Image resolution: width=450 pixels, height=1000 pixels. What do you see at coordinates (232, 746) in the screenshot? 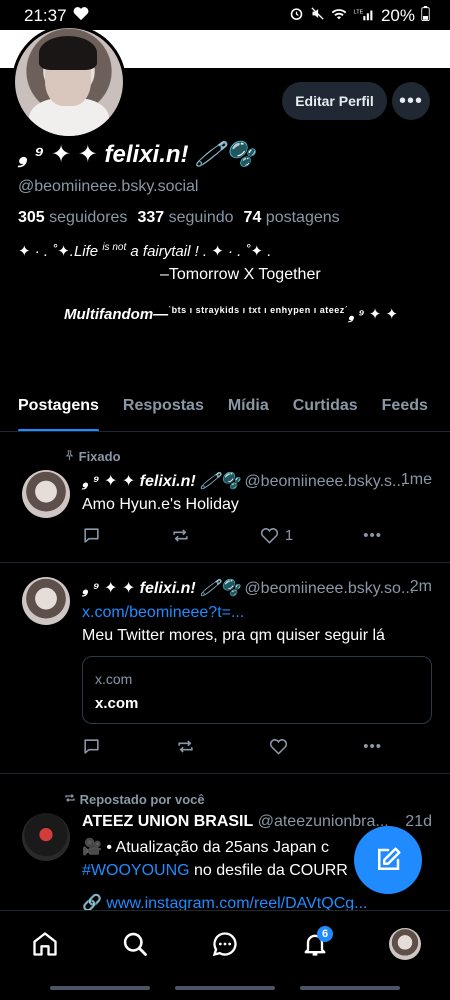
I see `post-actions: •••` at bounding box center [232, 746].